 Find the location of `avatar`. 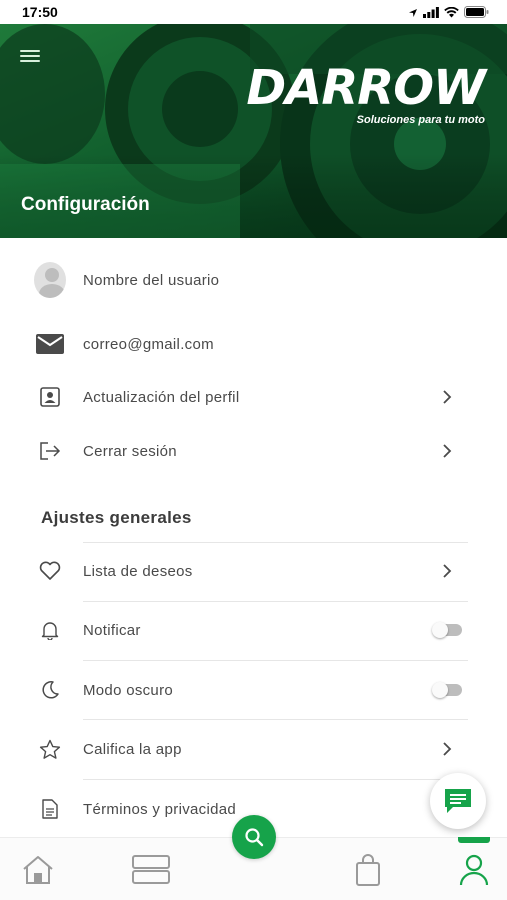

avatar is located at coordinates (50, 280).